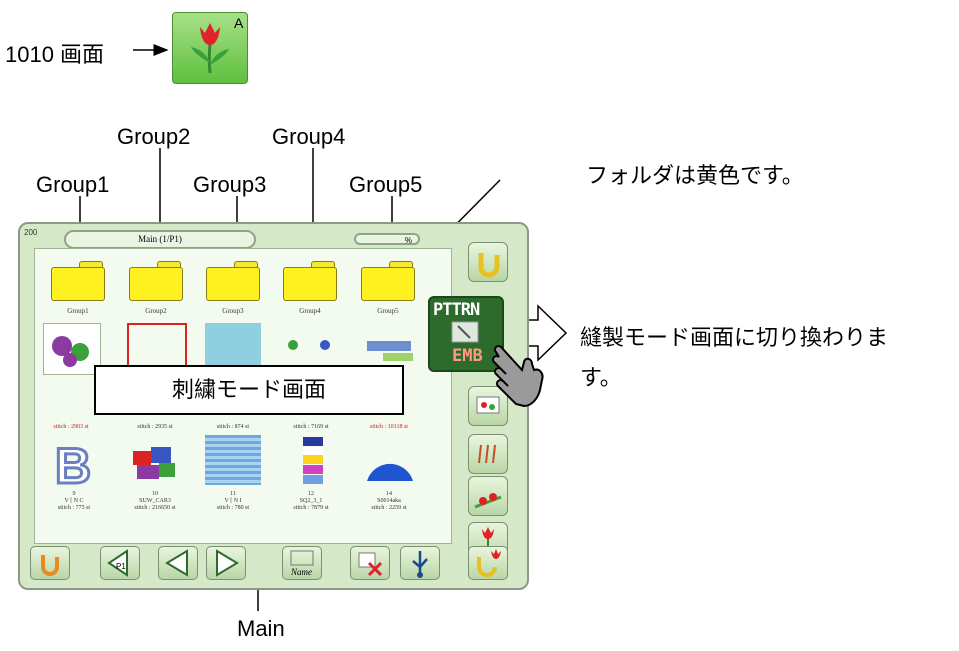 The height and width of the screenshot is (651, 959). Describe the element at coordinates (31, 232) in the screenshot. I see `page-number: 200` at that location.